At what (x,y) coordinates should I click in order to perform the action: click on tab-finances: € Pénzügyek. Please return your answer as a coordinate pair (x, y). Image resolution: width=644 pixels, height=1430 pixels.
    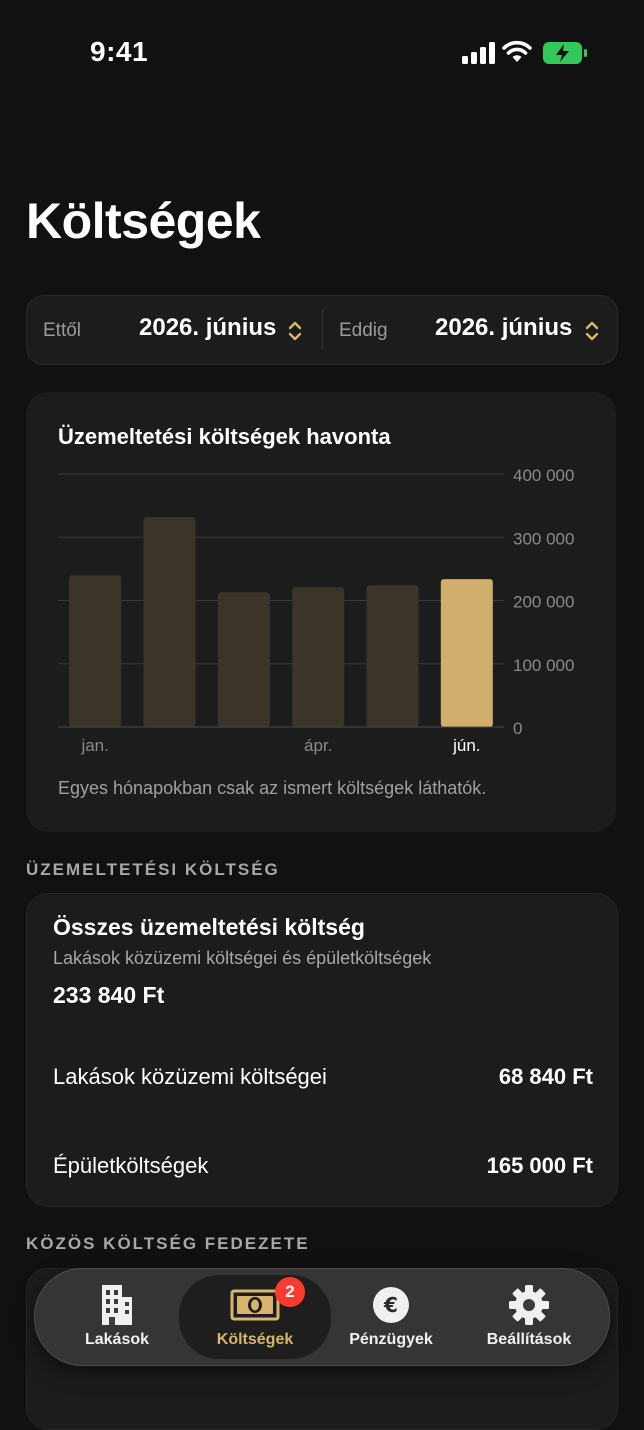
    Looking at the image, I should click on (391, 1317).